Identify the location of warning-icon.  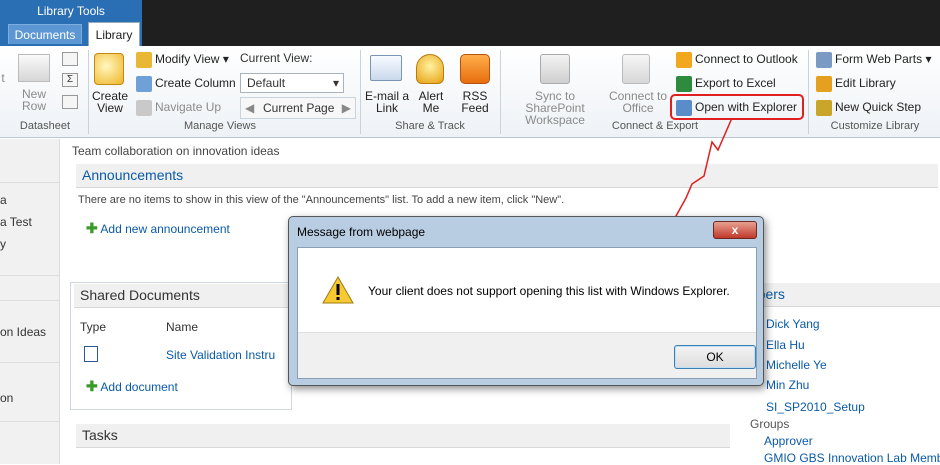
(338, 290).